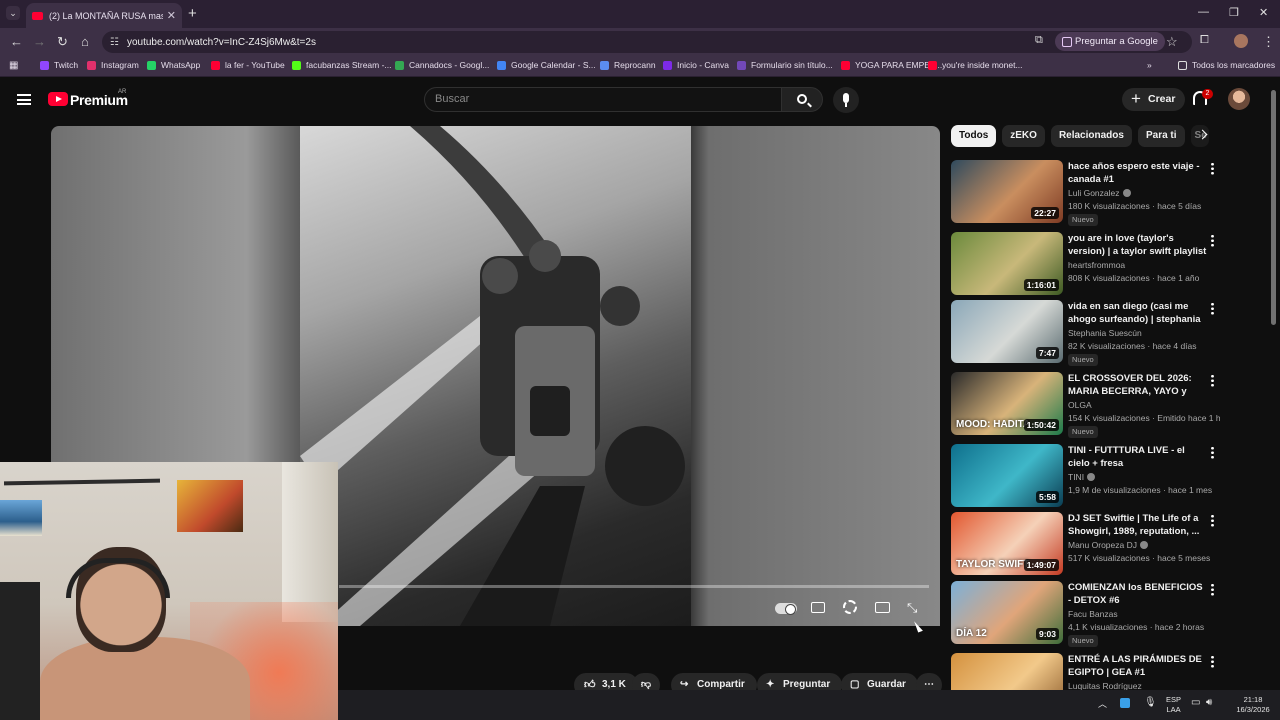 The height and width of the screenshot is (720, 1280). Describe the element at coordinates (104, 15) in the screenshot. I see `browser-tab-active: (2) La MONTAÑA RUSA mas RÁ ✕` at that location.